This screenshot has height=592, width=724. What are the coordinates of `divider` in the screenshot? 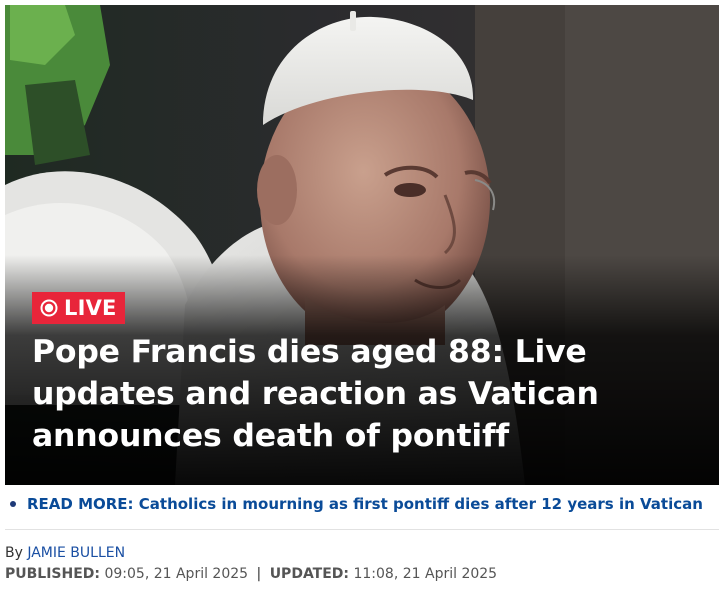 It's located at (362, 529).